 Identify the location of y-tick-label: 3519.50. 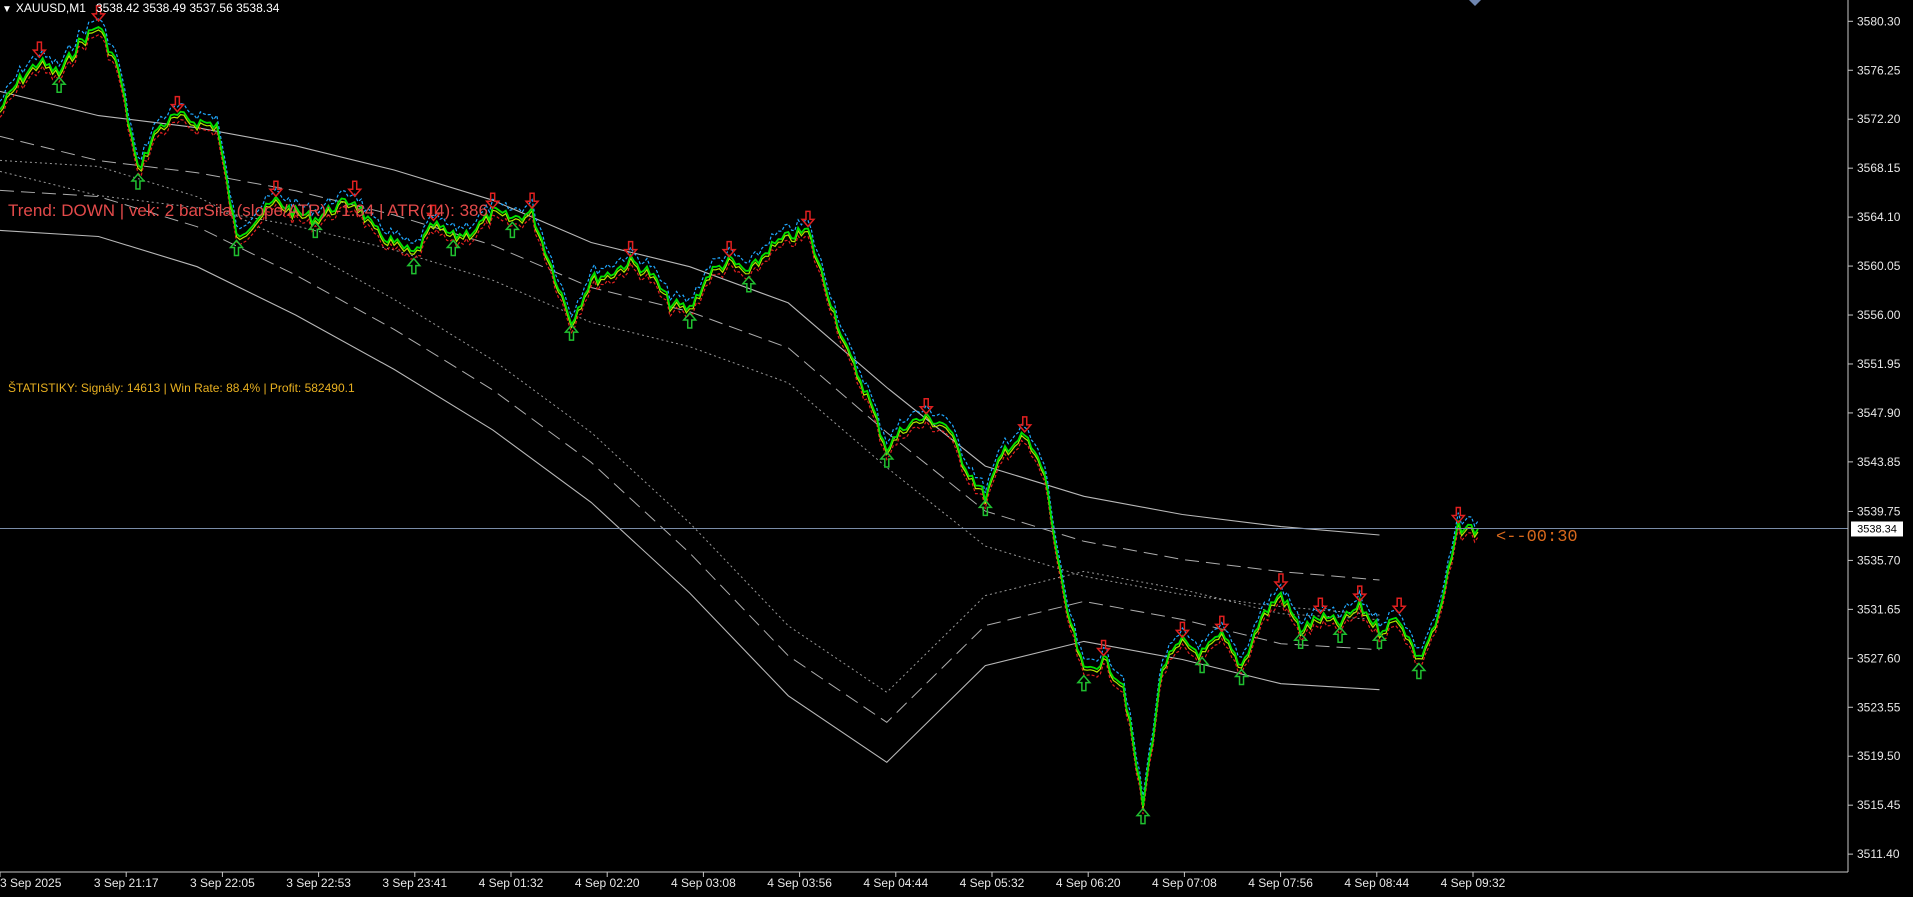
(1879, 756).